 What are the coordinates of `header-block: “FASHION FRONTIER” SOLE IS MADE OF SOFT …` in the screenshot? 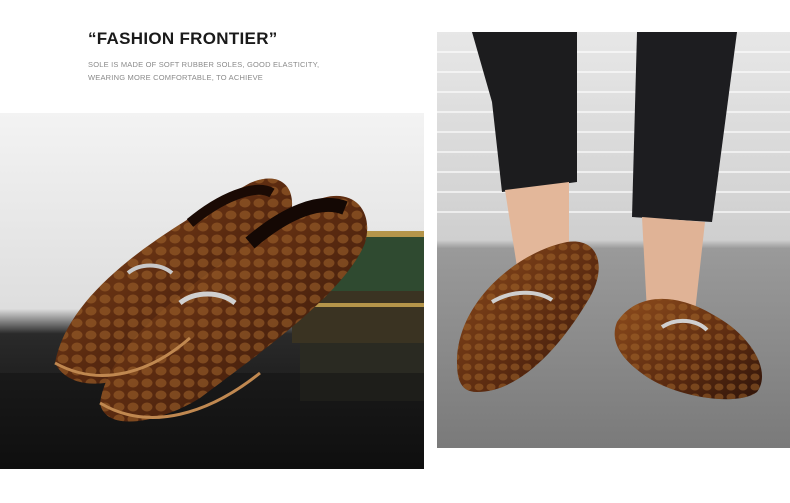 It's located at (238, 56).